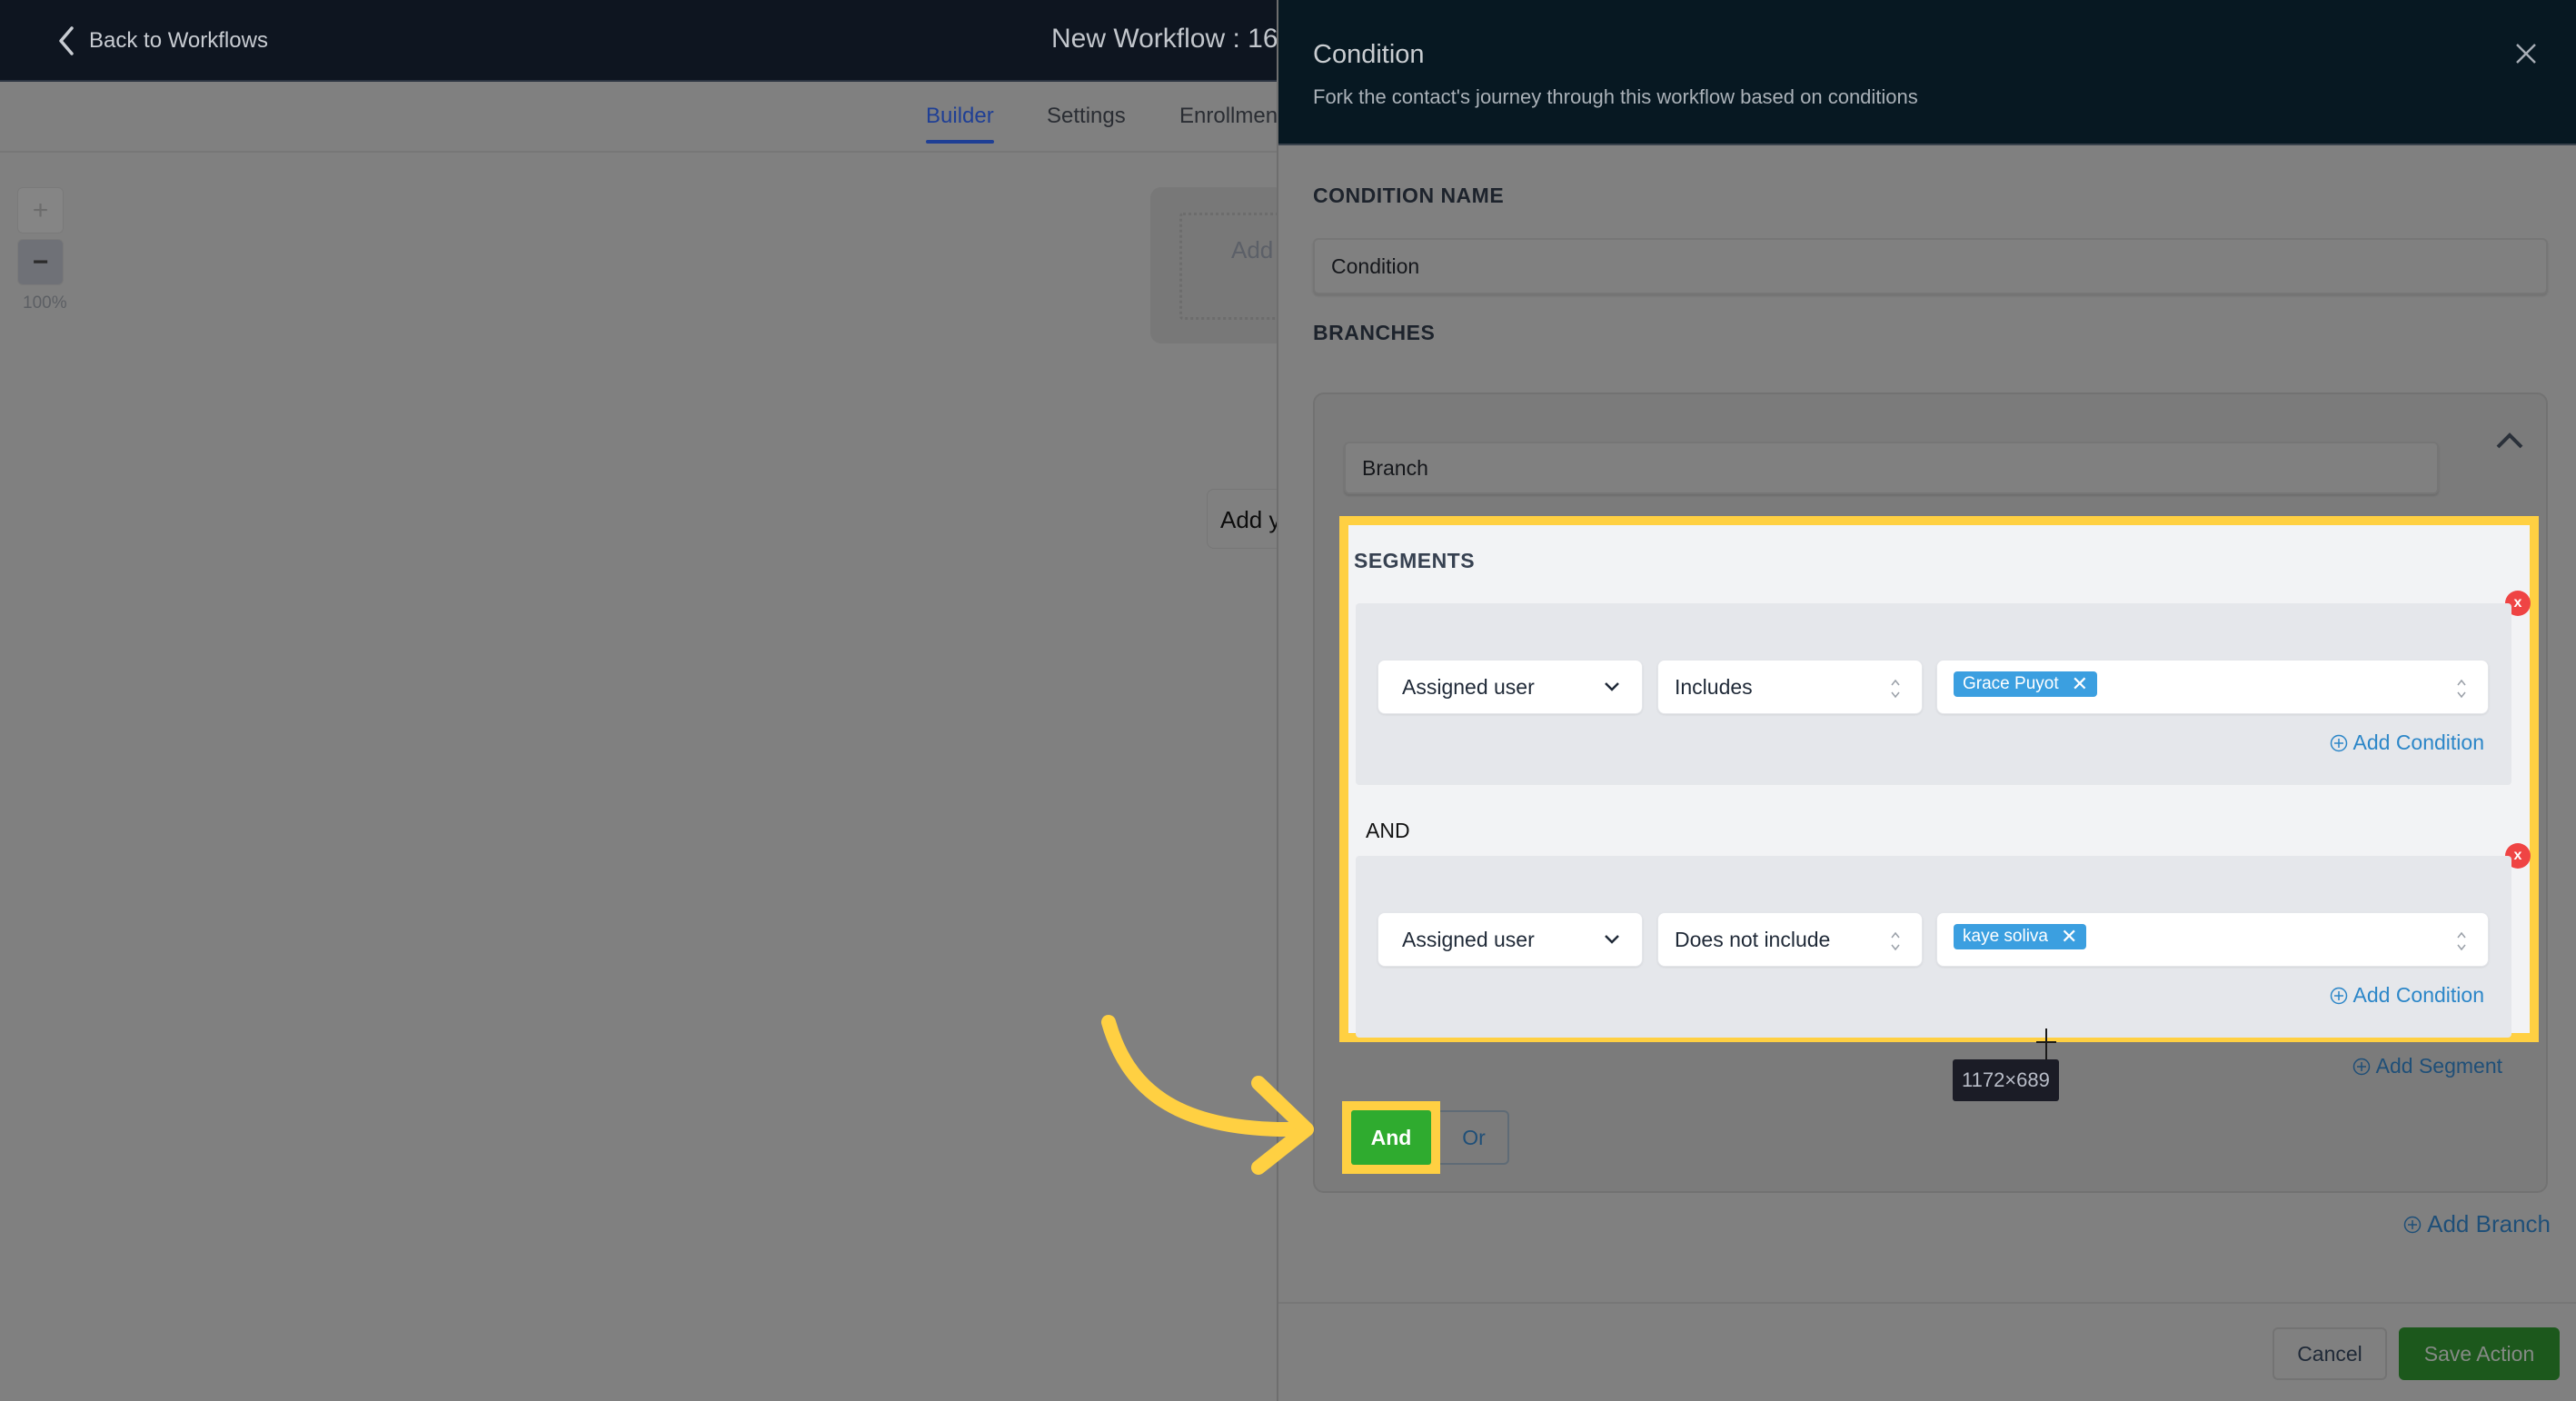  What do you see at coordinates (1086, 116) in the screenshot?
I see `tab-settings: Settings` at bounding box center [1086, 116].